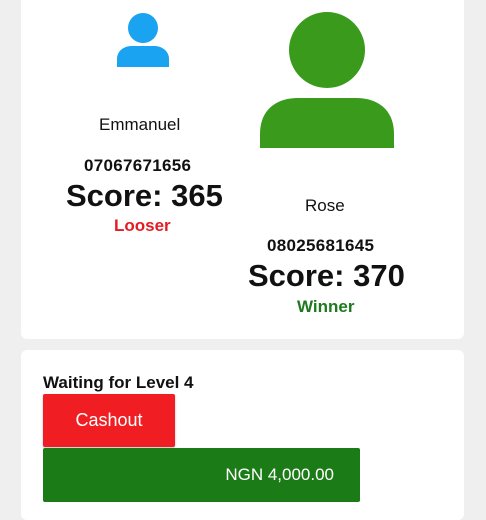  What do you see at coordinates (144, 195) in the screenshot?
I see `player1-score: Score: 365` at bounding box center [144, 195].